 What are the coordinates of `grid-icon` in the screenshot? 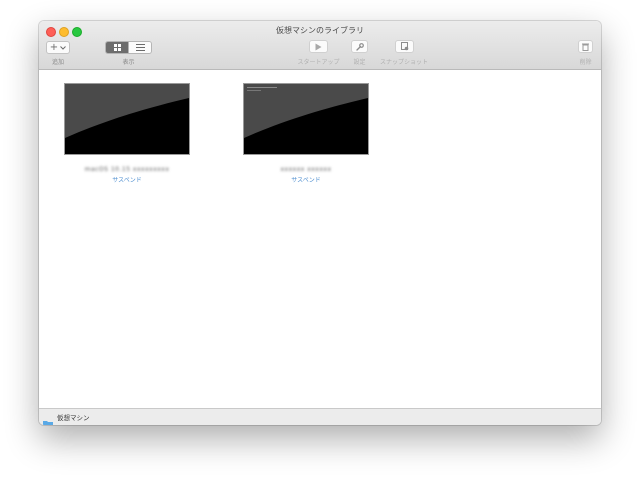 It's located at (117, 47).